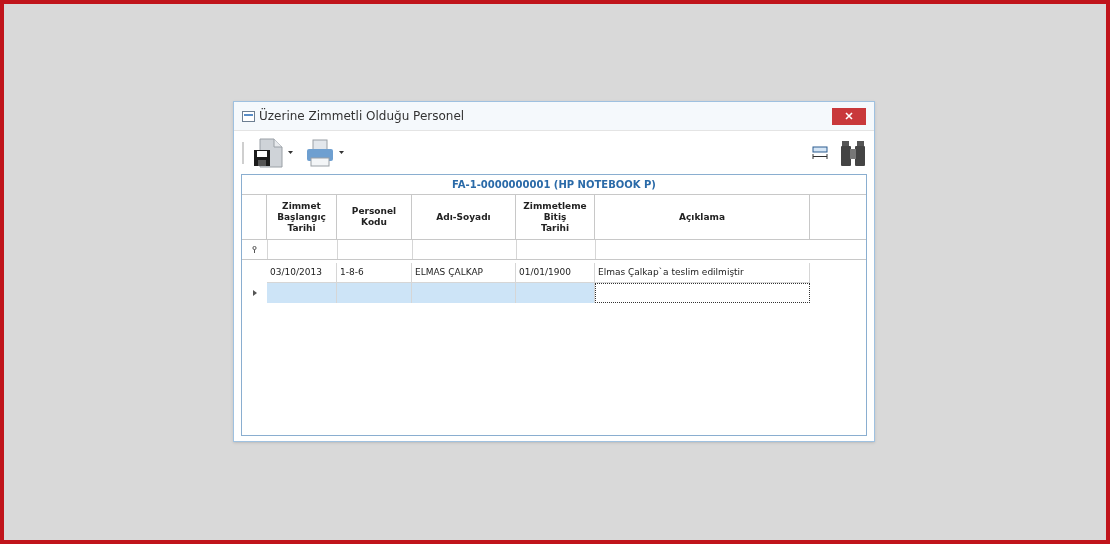  Describe the element at coordinates (554, 185) in the screenshot. I see `grid-title: FA-1-0000000001 (HP NOTEBOOK P)` at that location.